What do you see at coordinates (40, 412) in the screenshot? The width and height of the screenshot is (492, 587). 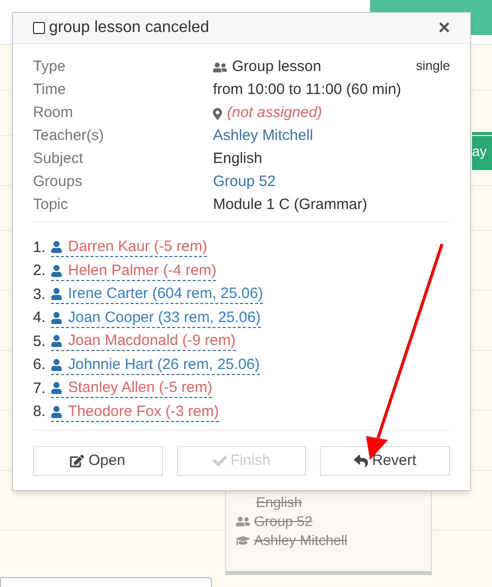 I see `student-number: 8.` at bounding box center [40, 412].